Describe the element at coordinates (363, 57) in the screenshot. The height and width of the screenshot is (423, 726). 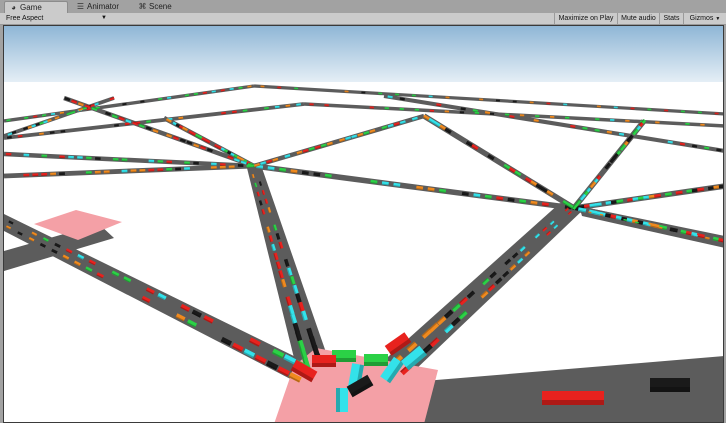
I see `sky` at that location.